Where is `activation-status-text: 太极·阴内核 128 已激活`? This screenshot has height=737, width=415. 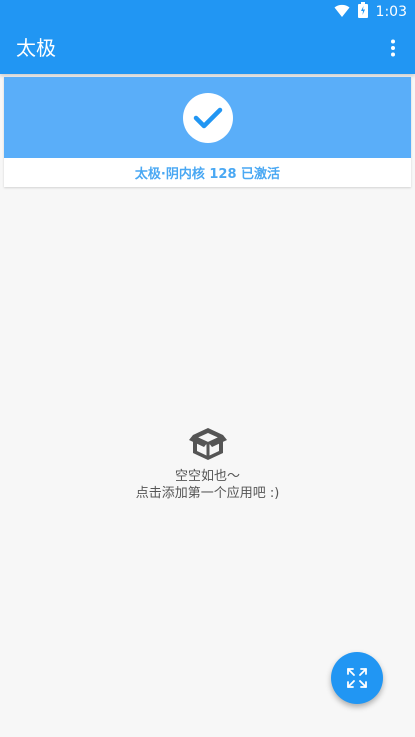
activation-status-text: 太极·阴内核 128 已激活 is located at coordinates (207, 174).